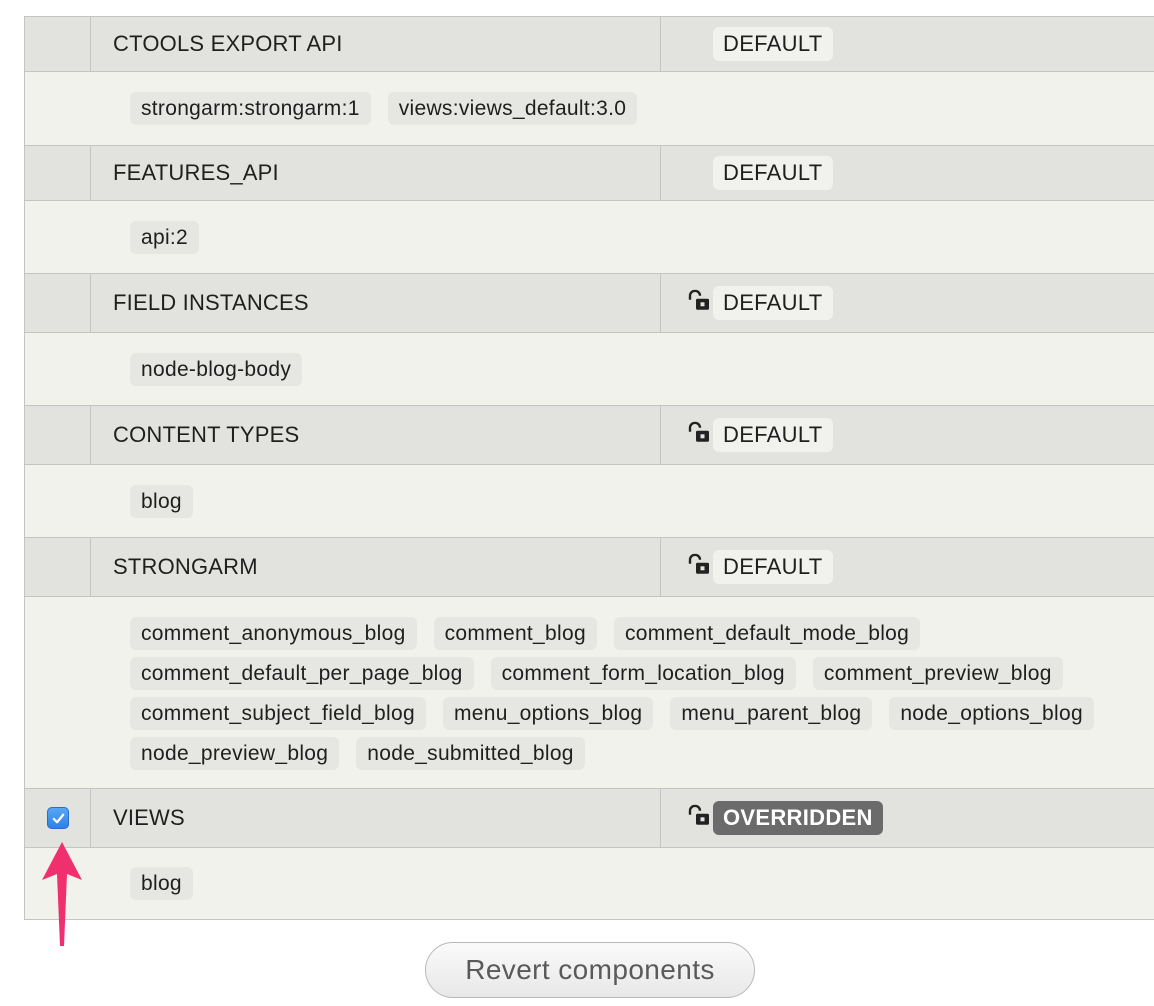 This screenshot has width=1154, height=1006. What do you see at coordinates (798, 818) in the screenshot?
I see `status-badge: OVERRIDDEN` at bounding box center [798, 818].